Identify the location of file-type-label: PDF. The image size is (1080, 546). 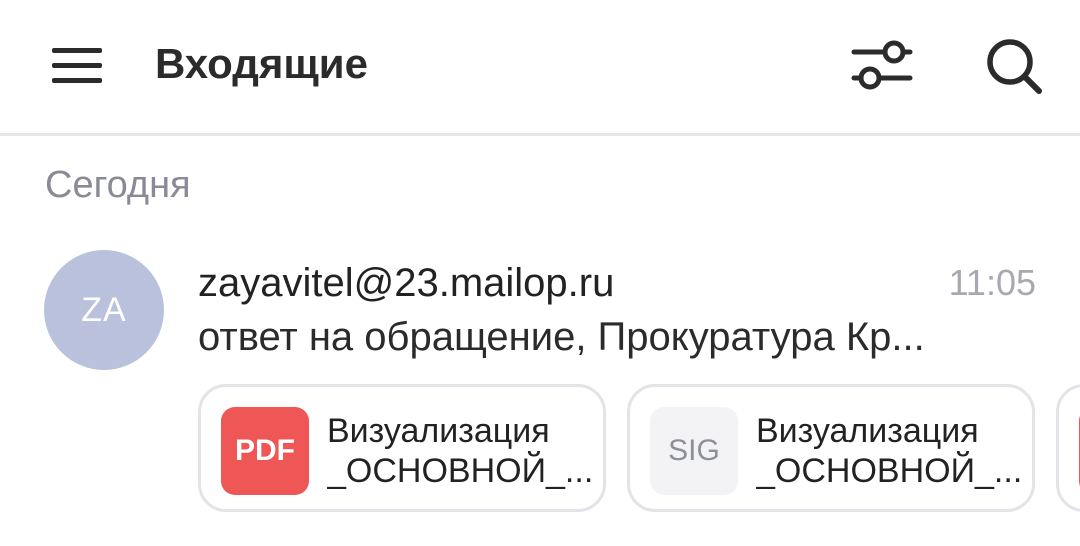
(265, 450).